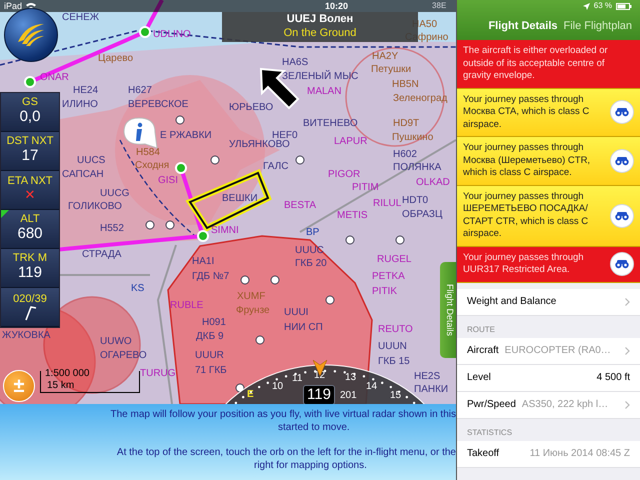  I want to click on scale-distance: 15 km, so click(60, 386).